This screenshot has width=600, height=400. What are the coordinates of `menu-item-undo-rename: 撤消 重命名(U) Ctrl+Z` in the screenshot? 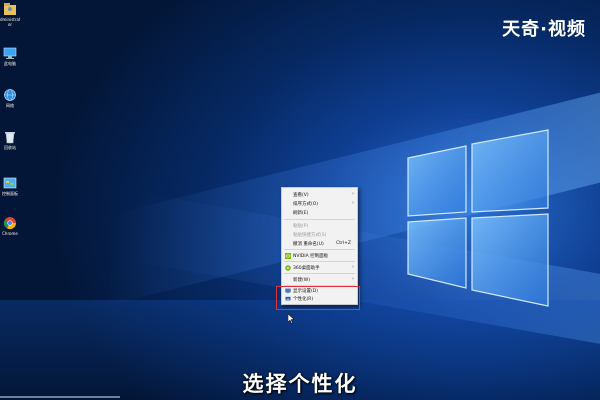 It's located at (319, 243).